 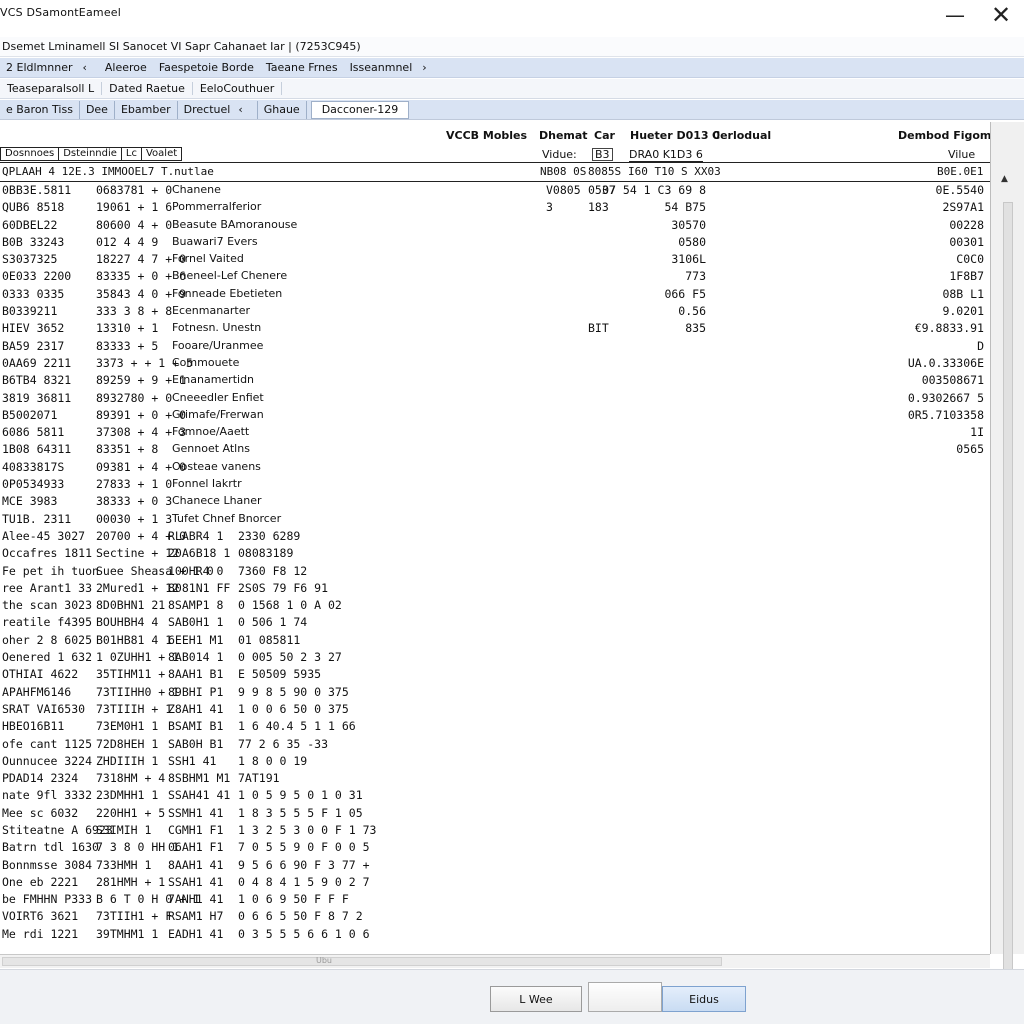 I want to click on table-cell: APAHFM6146, so click(x=37, y=691).